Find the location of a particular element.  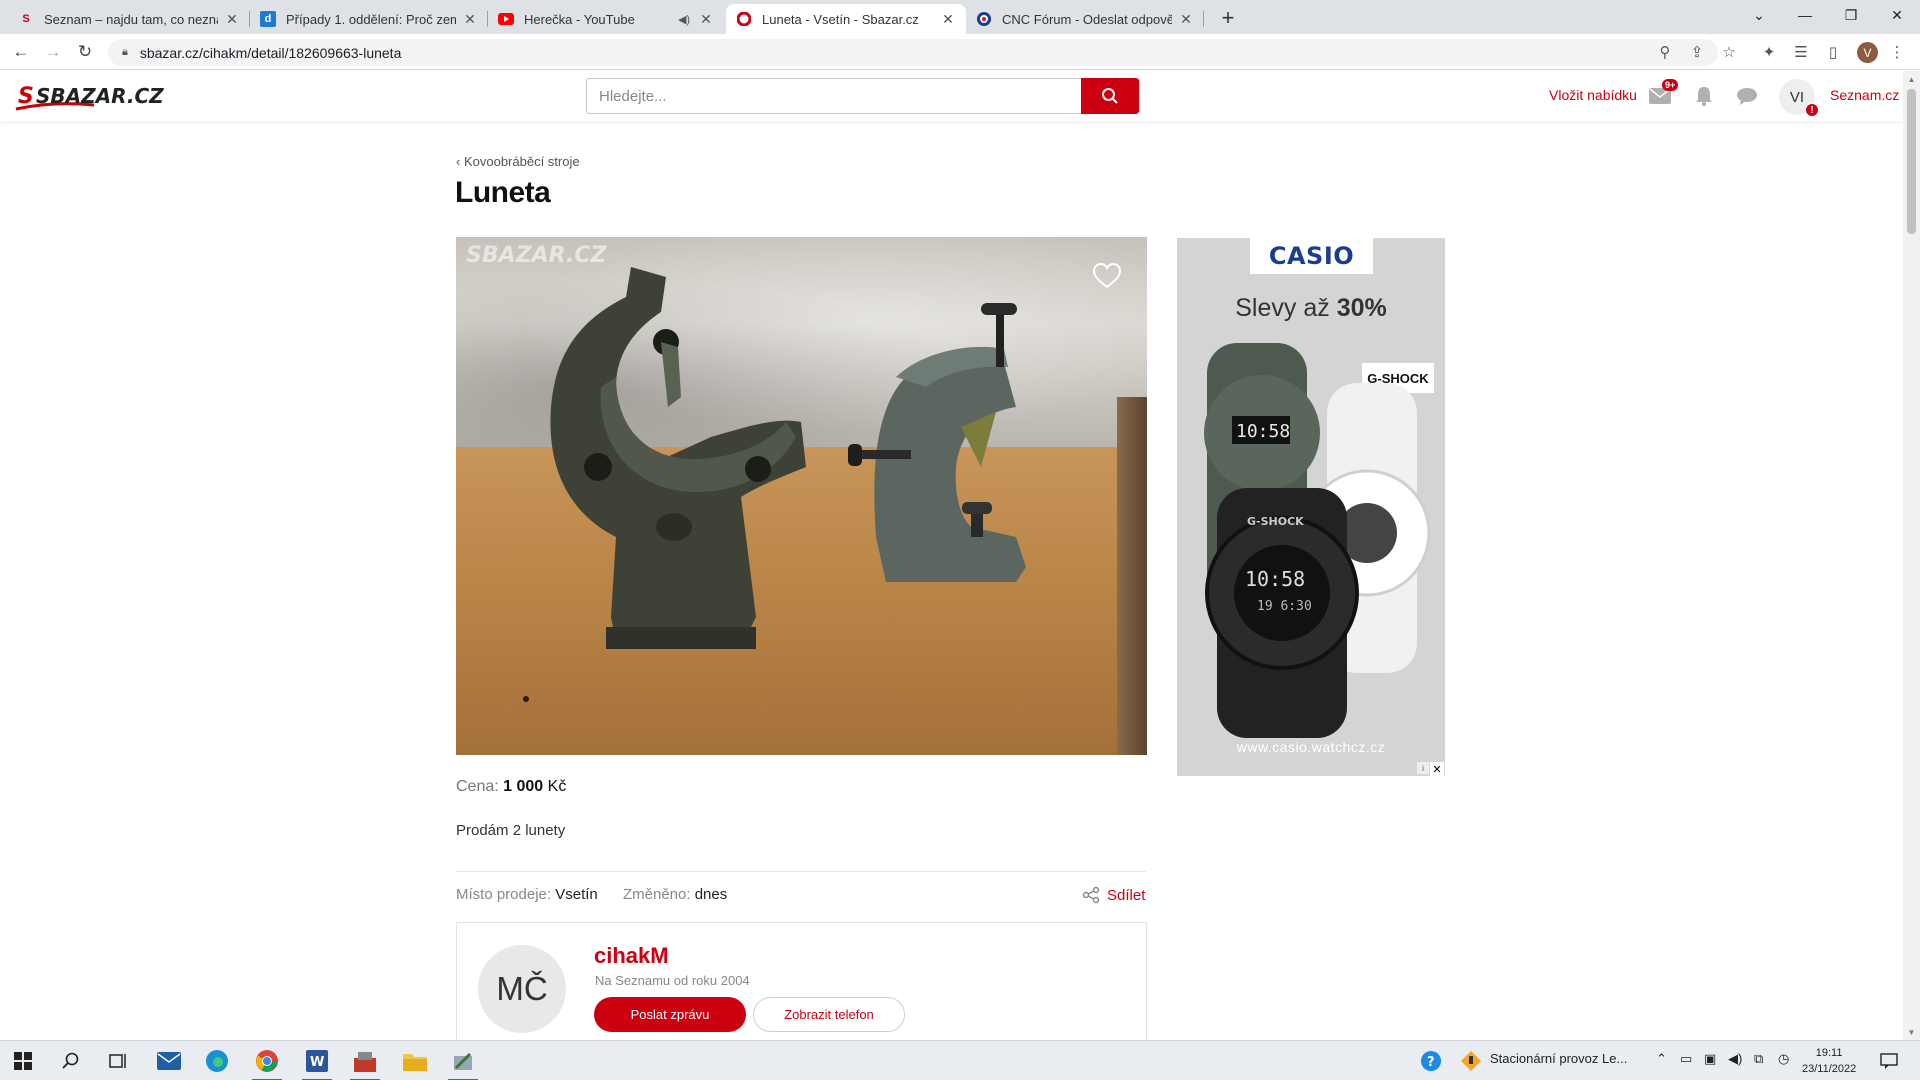

task-view-icon is located at coordinates (119, 1060).